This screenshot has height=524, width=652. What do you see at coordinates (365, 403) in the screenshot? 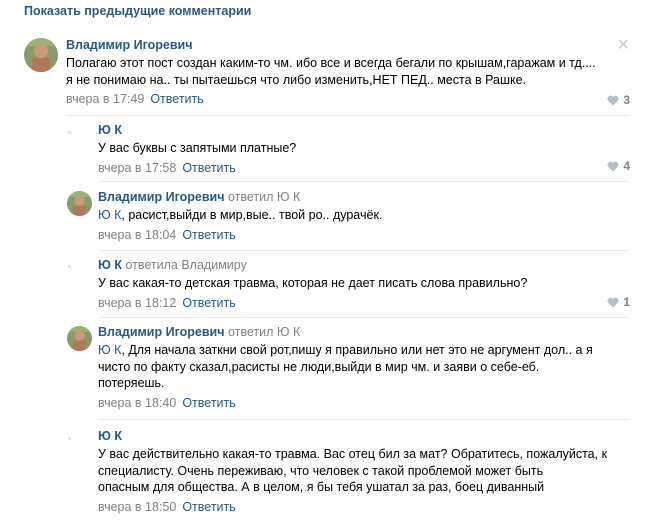
I see `comment-meta: вчера в 18:40 Ответить` at bounding box center [365, 403].